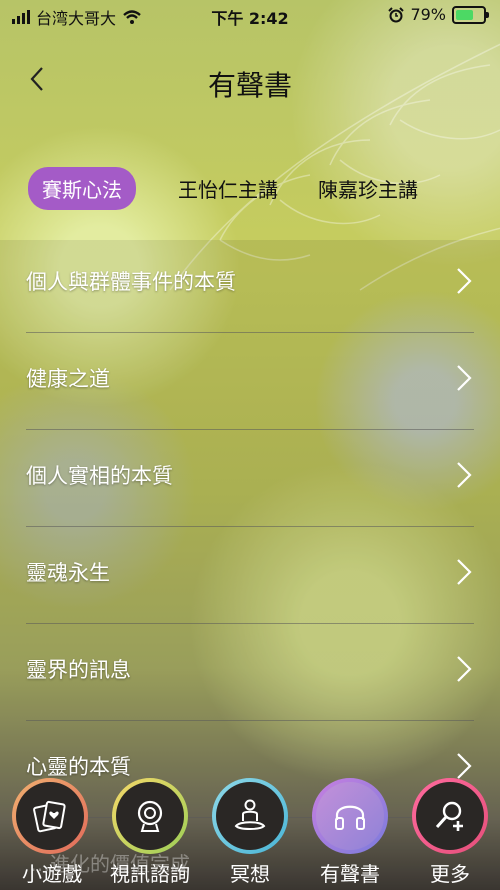 The width and height of the screenshot is (500, 890). Describe the element at coordinates (470, 14) in the screenshot. I see `battery-icon` at that location.